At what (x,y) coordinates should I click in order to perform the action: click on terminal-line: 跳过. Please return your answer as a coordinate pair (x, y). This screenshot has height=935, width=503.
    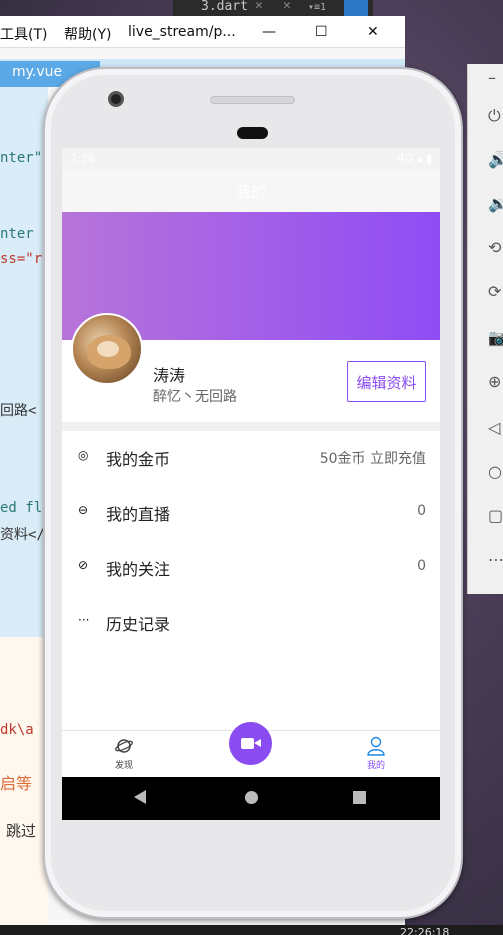
    Looking at the image, I should click on (21, 831).